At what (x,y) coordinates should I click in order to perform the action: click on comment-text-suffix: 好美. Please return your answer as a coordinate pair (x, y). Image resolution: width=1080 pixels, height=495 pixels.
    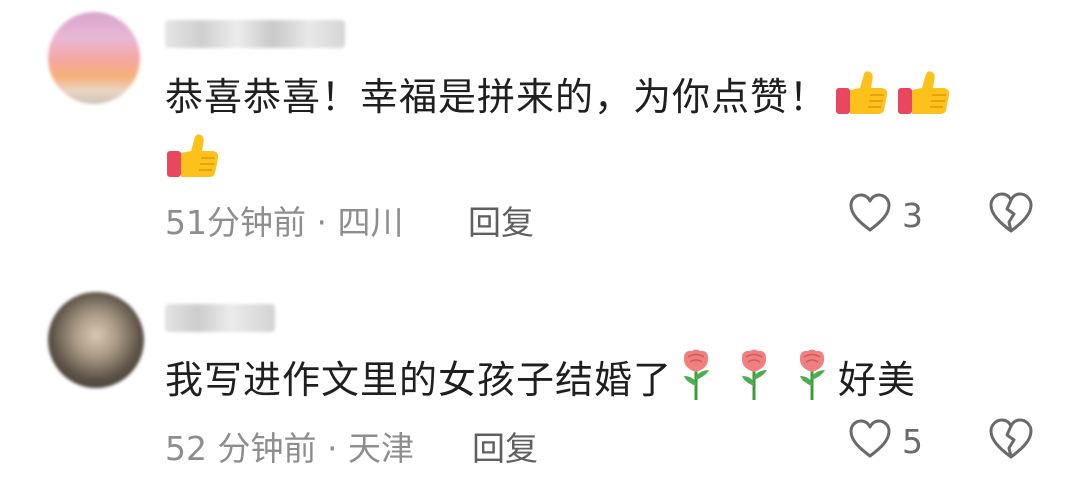
    Looking at the image, I should click on (877, 380).